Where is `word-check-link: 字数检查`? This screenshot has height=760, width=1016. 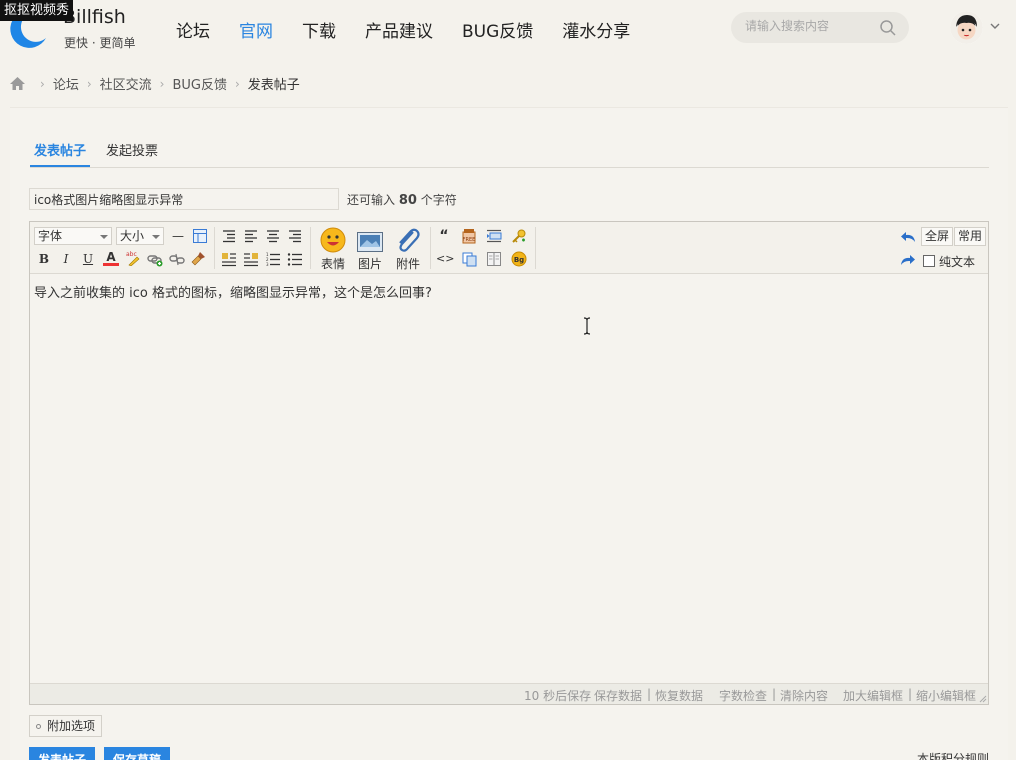 word-check-link: 字数检查 is located at coordinates (743, 695).